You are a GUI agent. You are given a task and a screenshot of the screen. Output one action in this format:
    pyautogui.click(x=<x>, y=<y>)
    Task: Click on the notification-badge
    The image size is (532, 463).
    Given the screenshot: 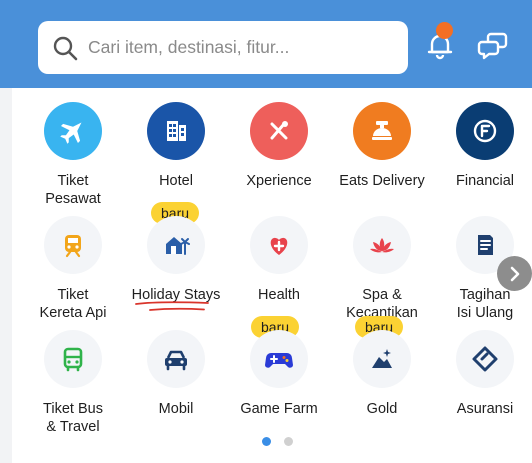 What is the action you would take?
    pyautogui.click(x=444, y=30)
    